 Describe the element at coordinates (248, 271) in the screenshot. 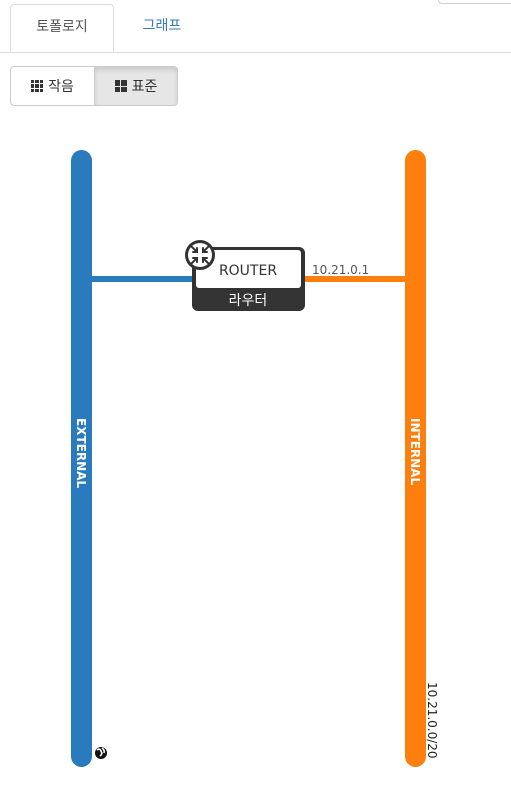

I see `router-name: ROUTER` at that location.